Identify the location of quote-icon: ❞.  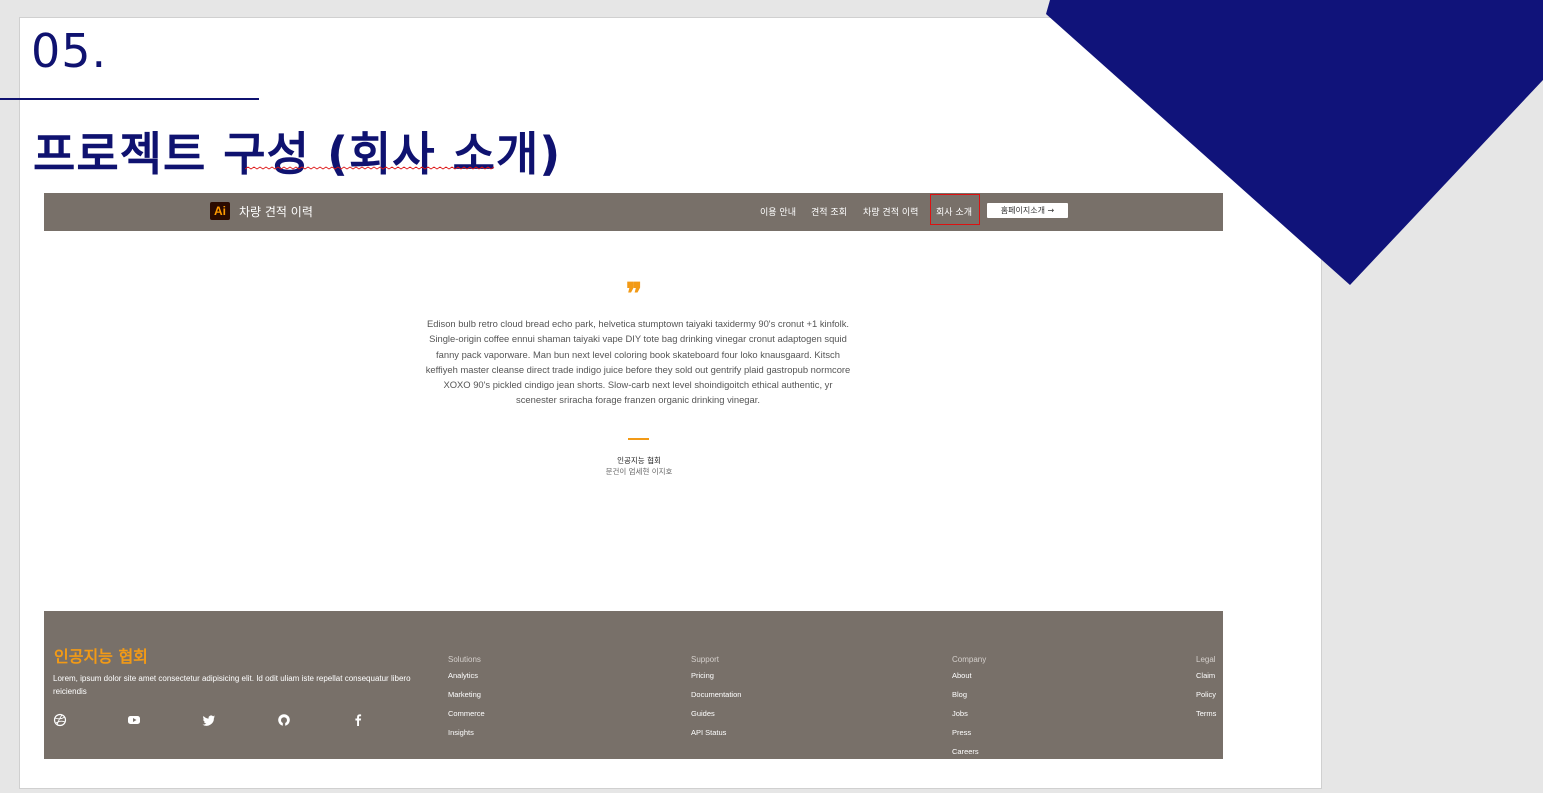
(634, 294).